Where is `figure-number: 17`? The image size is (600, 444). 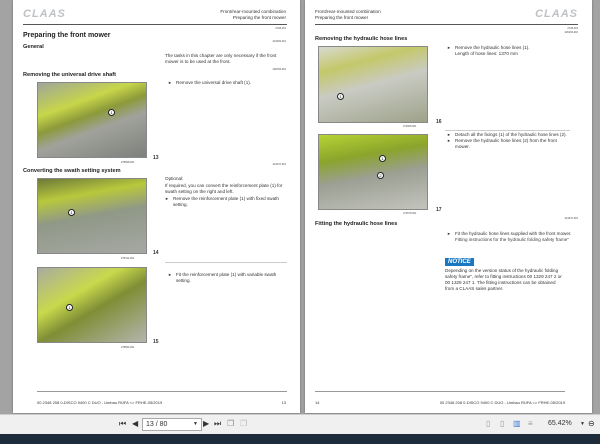
figure-number: 17 is located at coordinates (439, 210).